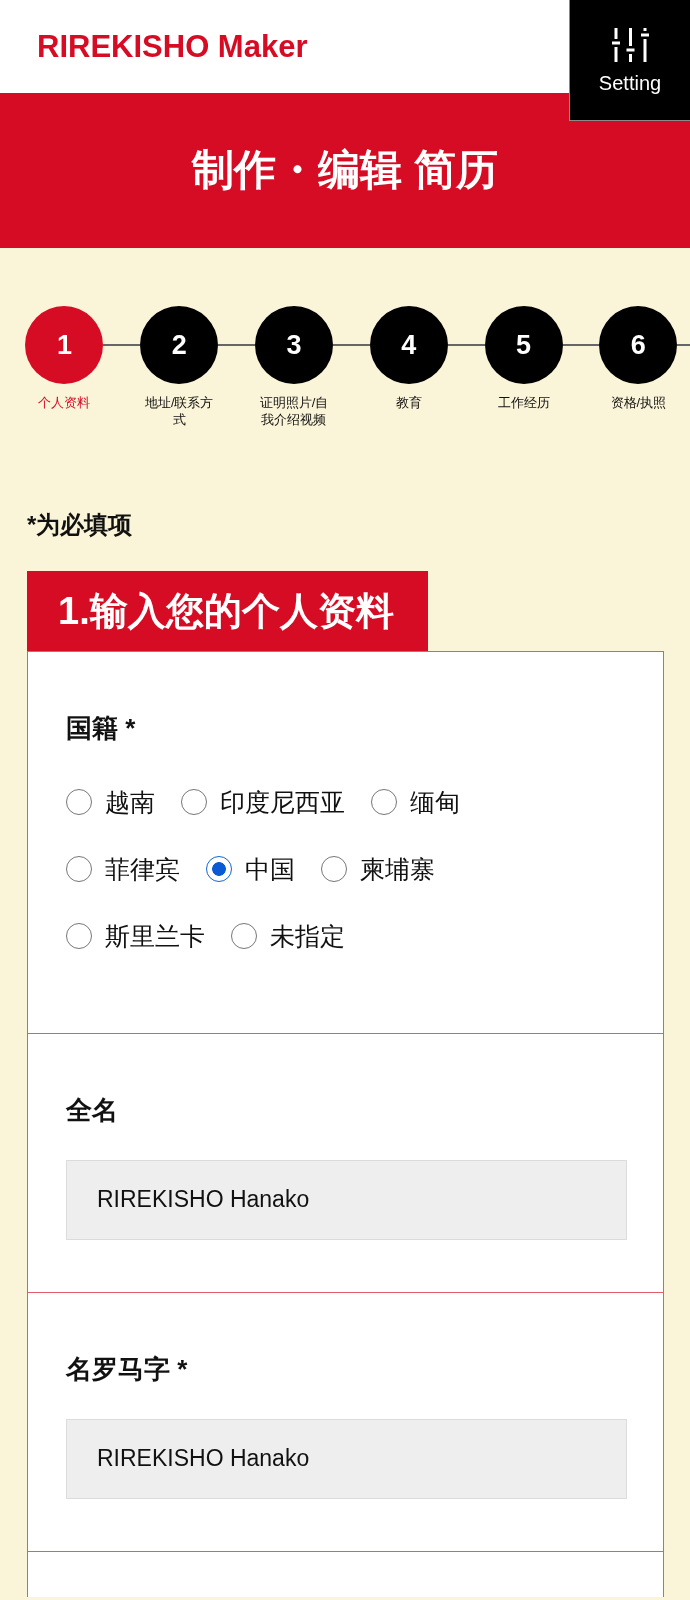 The width and height of the screenshot is (690, 1600). Describe the element at coordinates (179, 412) in the screenshot. I see `step-label: 地址/联系方式` at that location.